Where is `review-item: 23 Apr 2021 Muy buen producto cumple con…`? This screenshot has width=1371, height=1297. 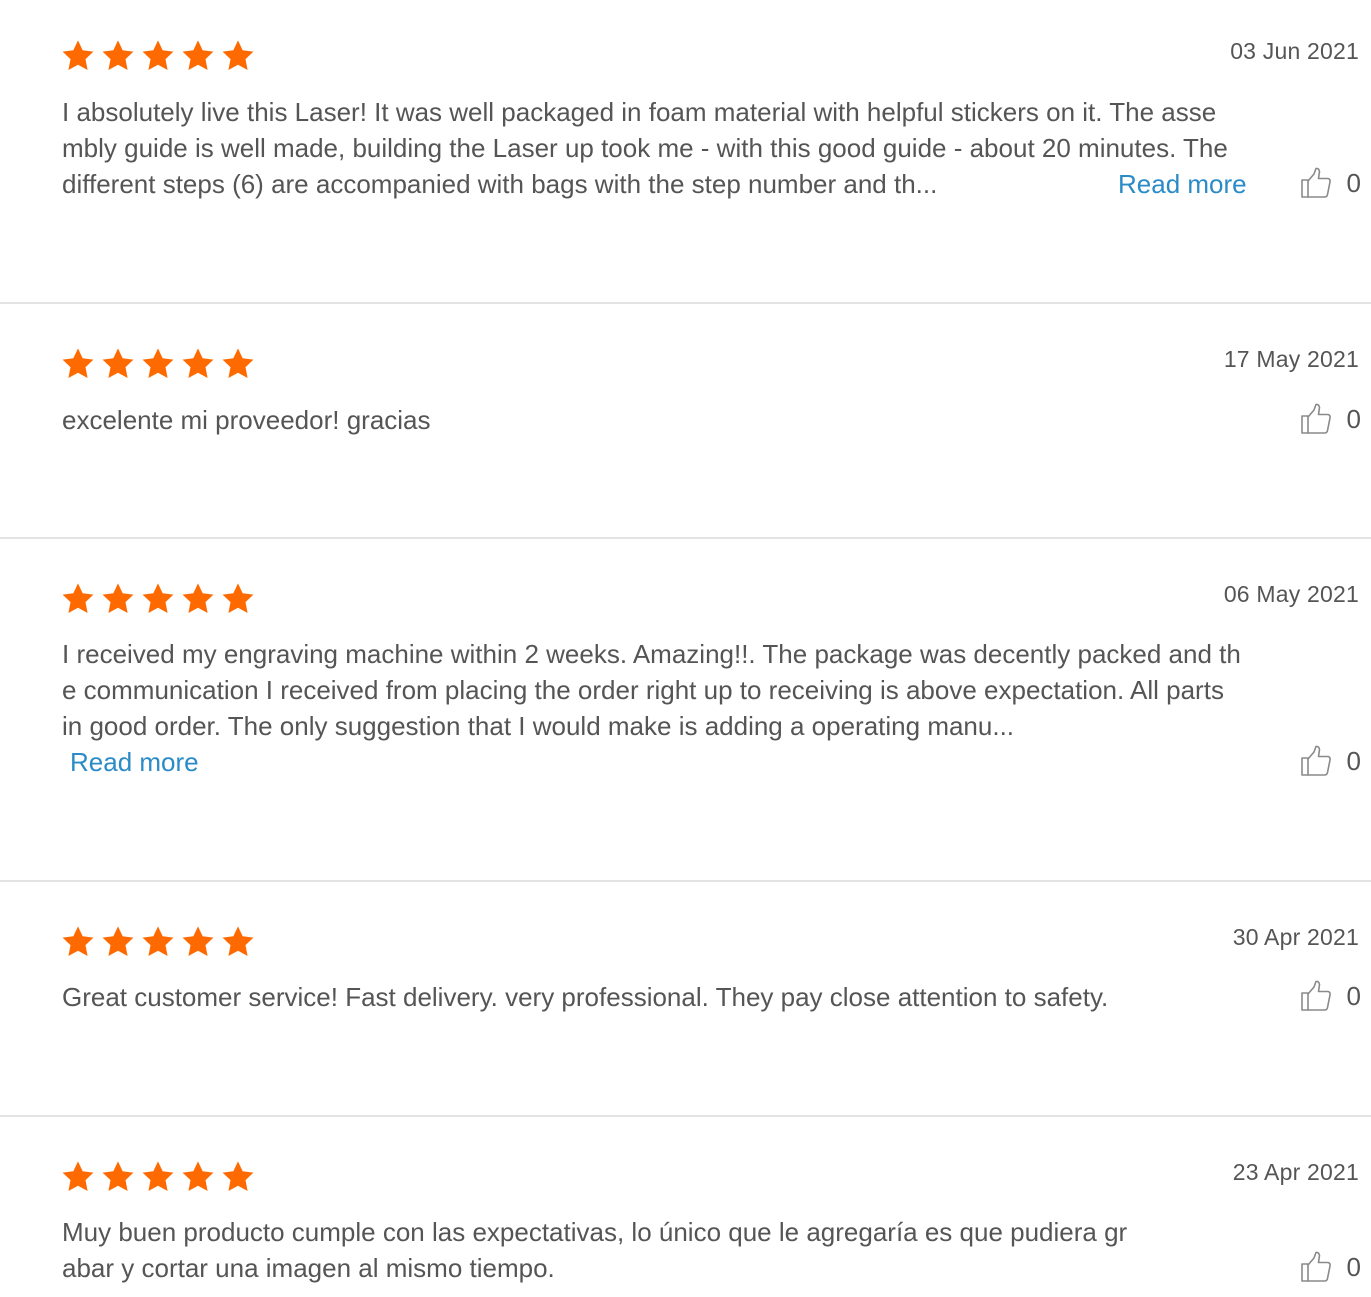 review-item: 23 Apr 2021 Muy buen producto cumple con… is located at coordinates (685, 1207).